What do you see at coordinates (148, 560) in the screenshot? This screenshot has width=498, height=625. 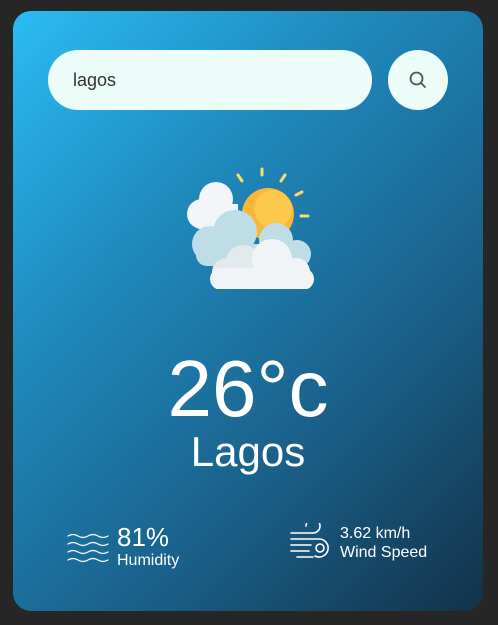 I see `humidity-label: Humidity` at bounding box center [148, 560].